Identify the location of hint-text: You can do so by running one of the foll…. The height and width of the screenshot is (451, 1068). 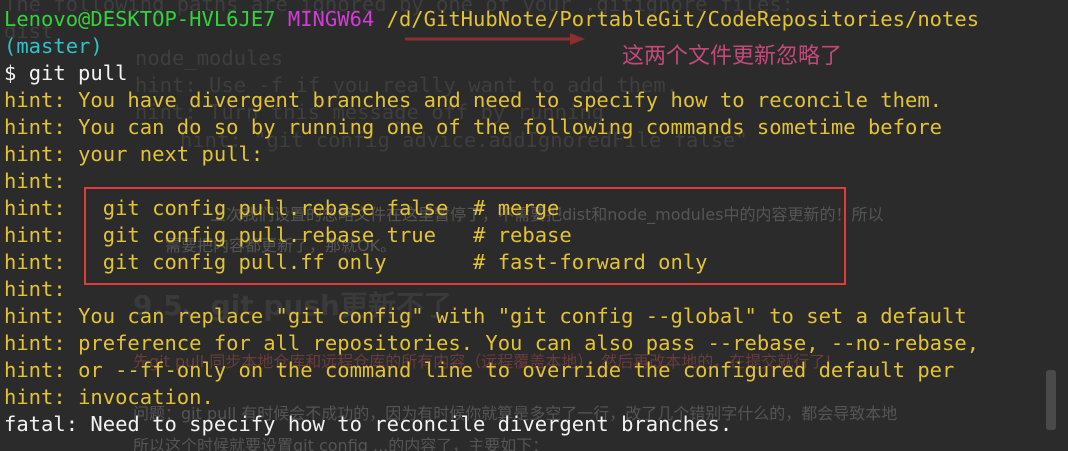
(510, 127).